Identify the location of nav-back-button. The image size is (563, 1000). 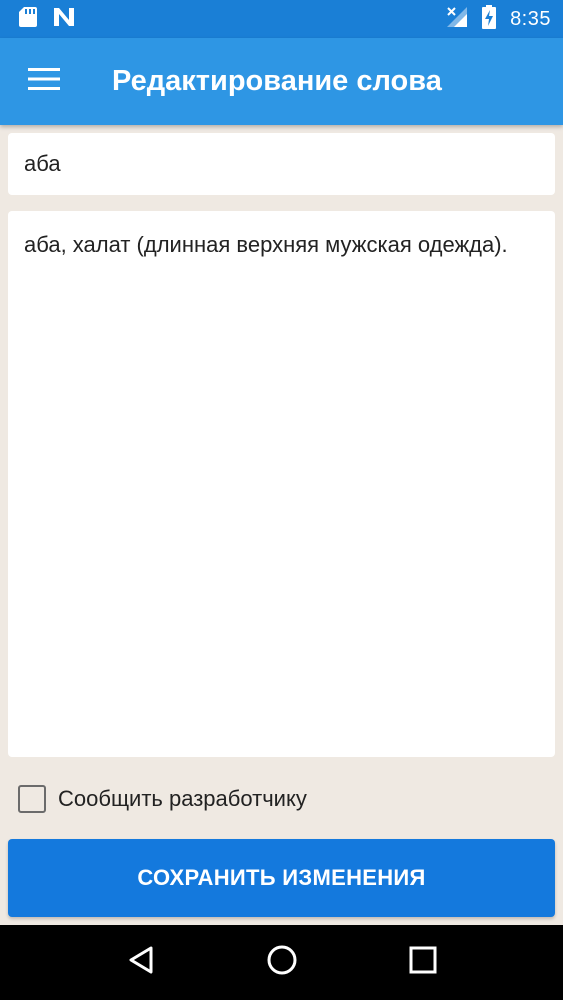
(141, 963).